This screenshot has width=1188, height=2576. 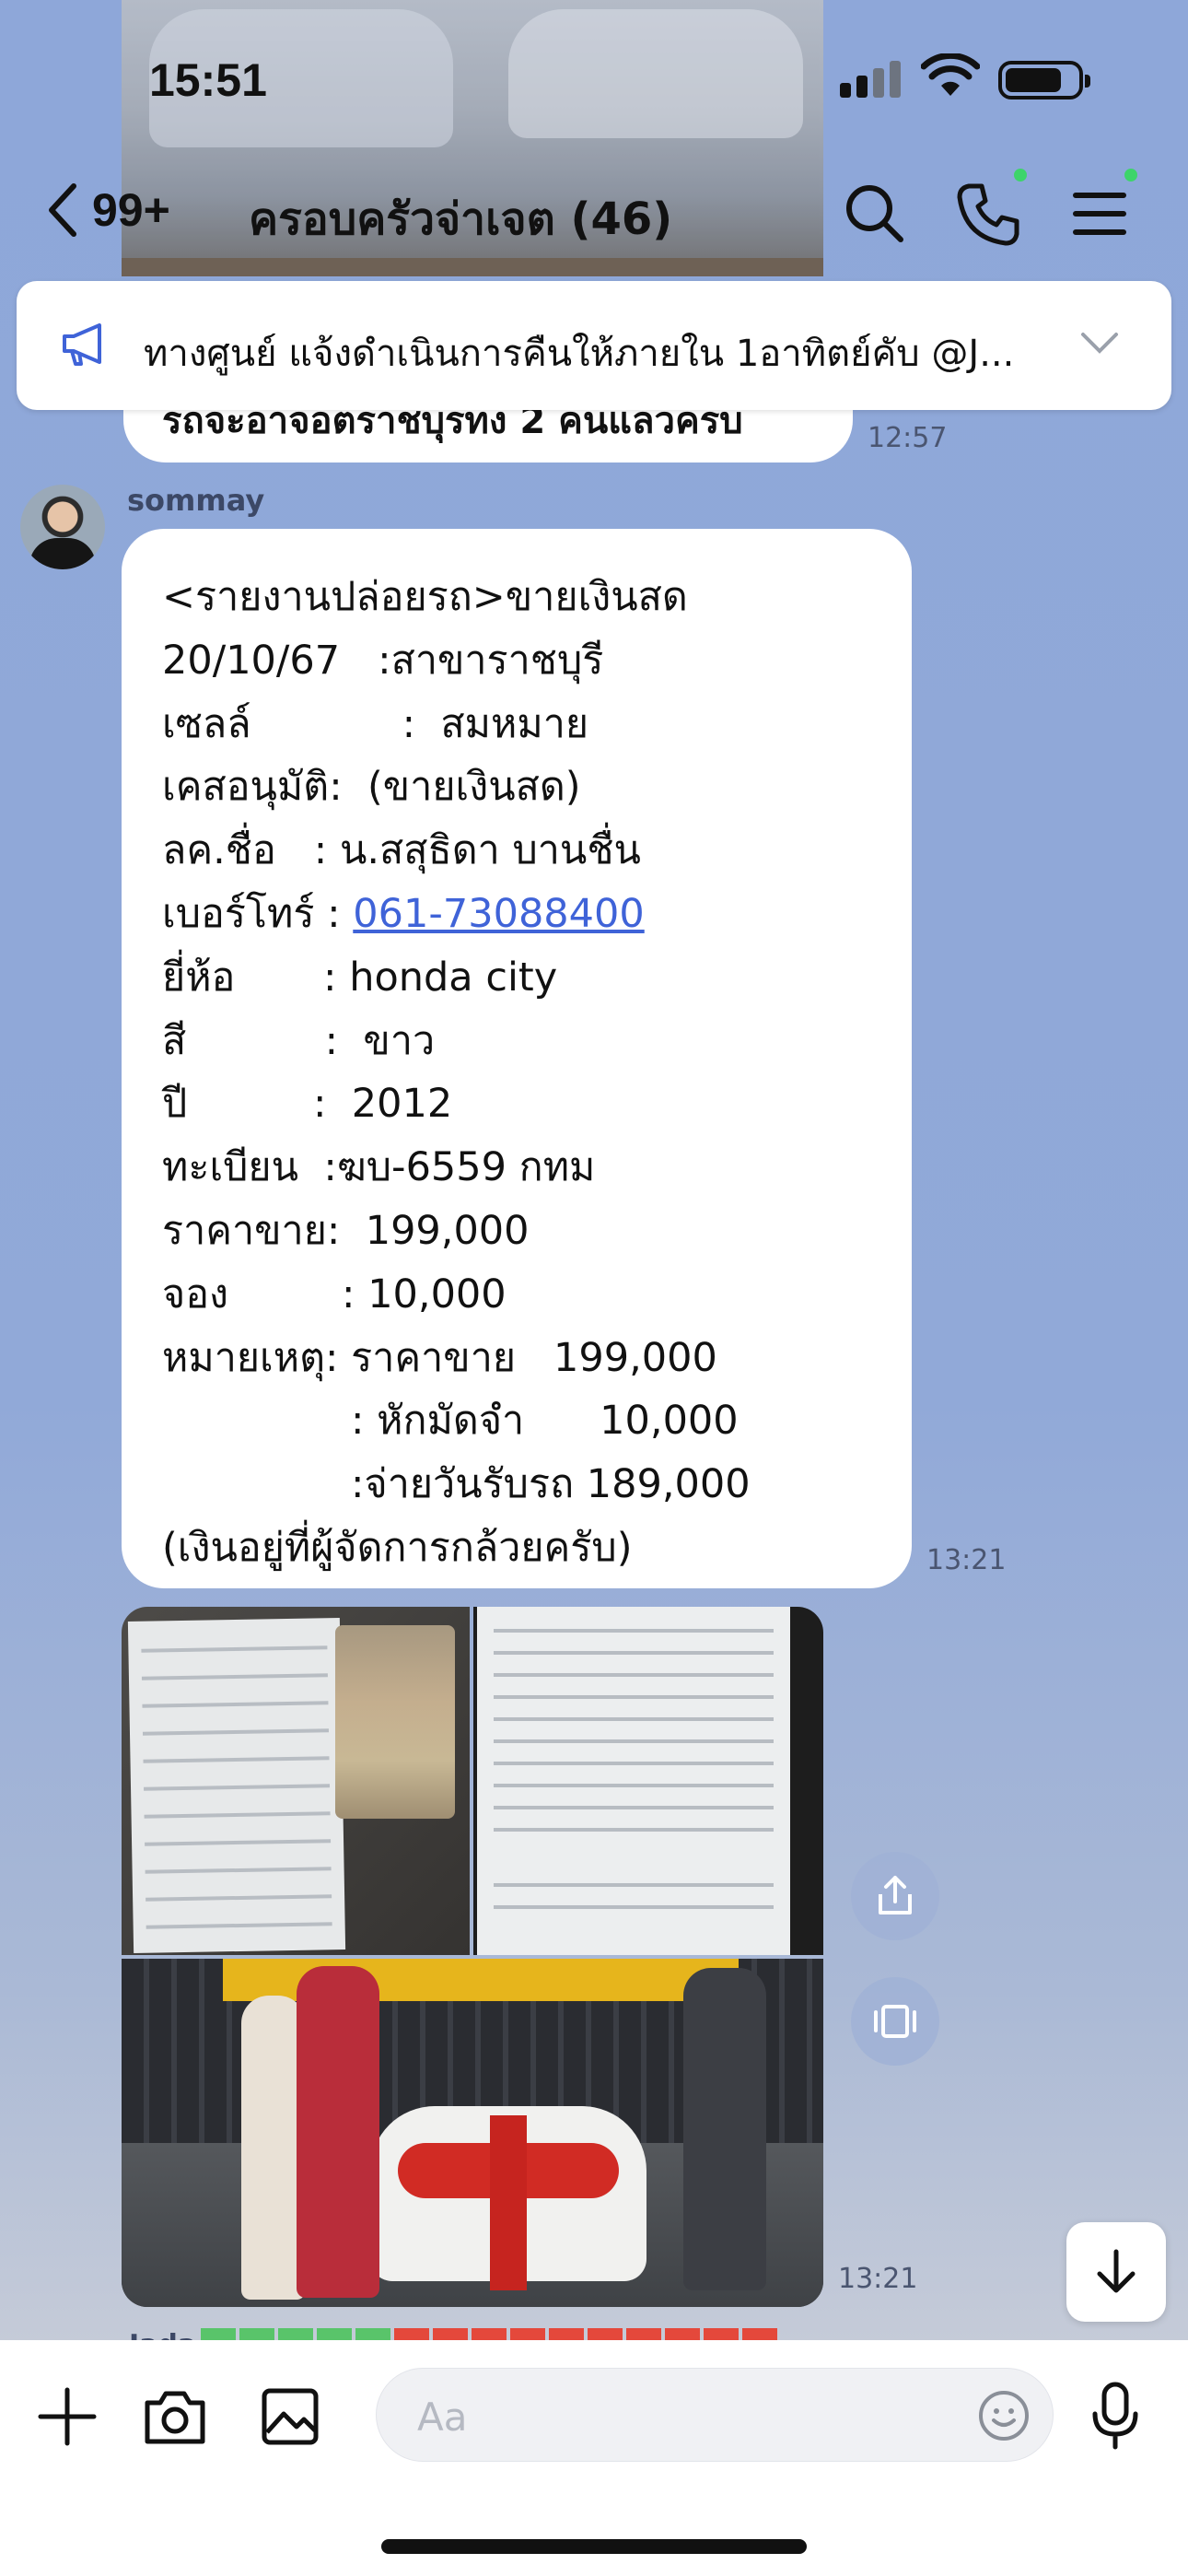 I want to click on receipt-with-cash-photo, so click(x=296, y=1781).